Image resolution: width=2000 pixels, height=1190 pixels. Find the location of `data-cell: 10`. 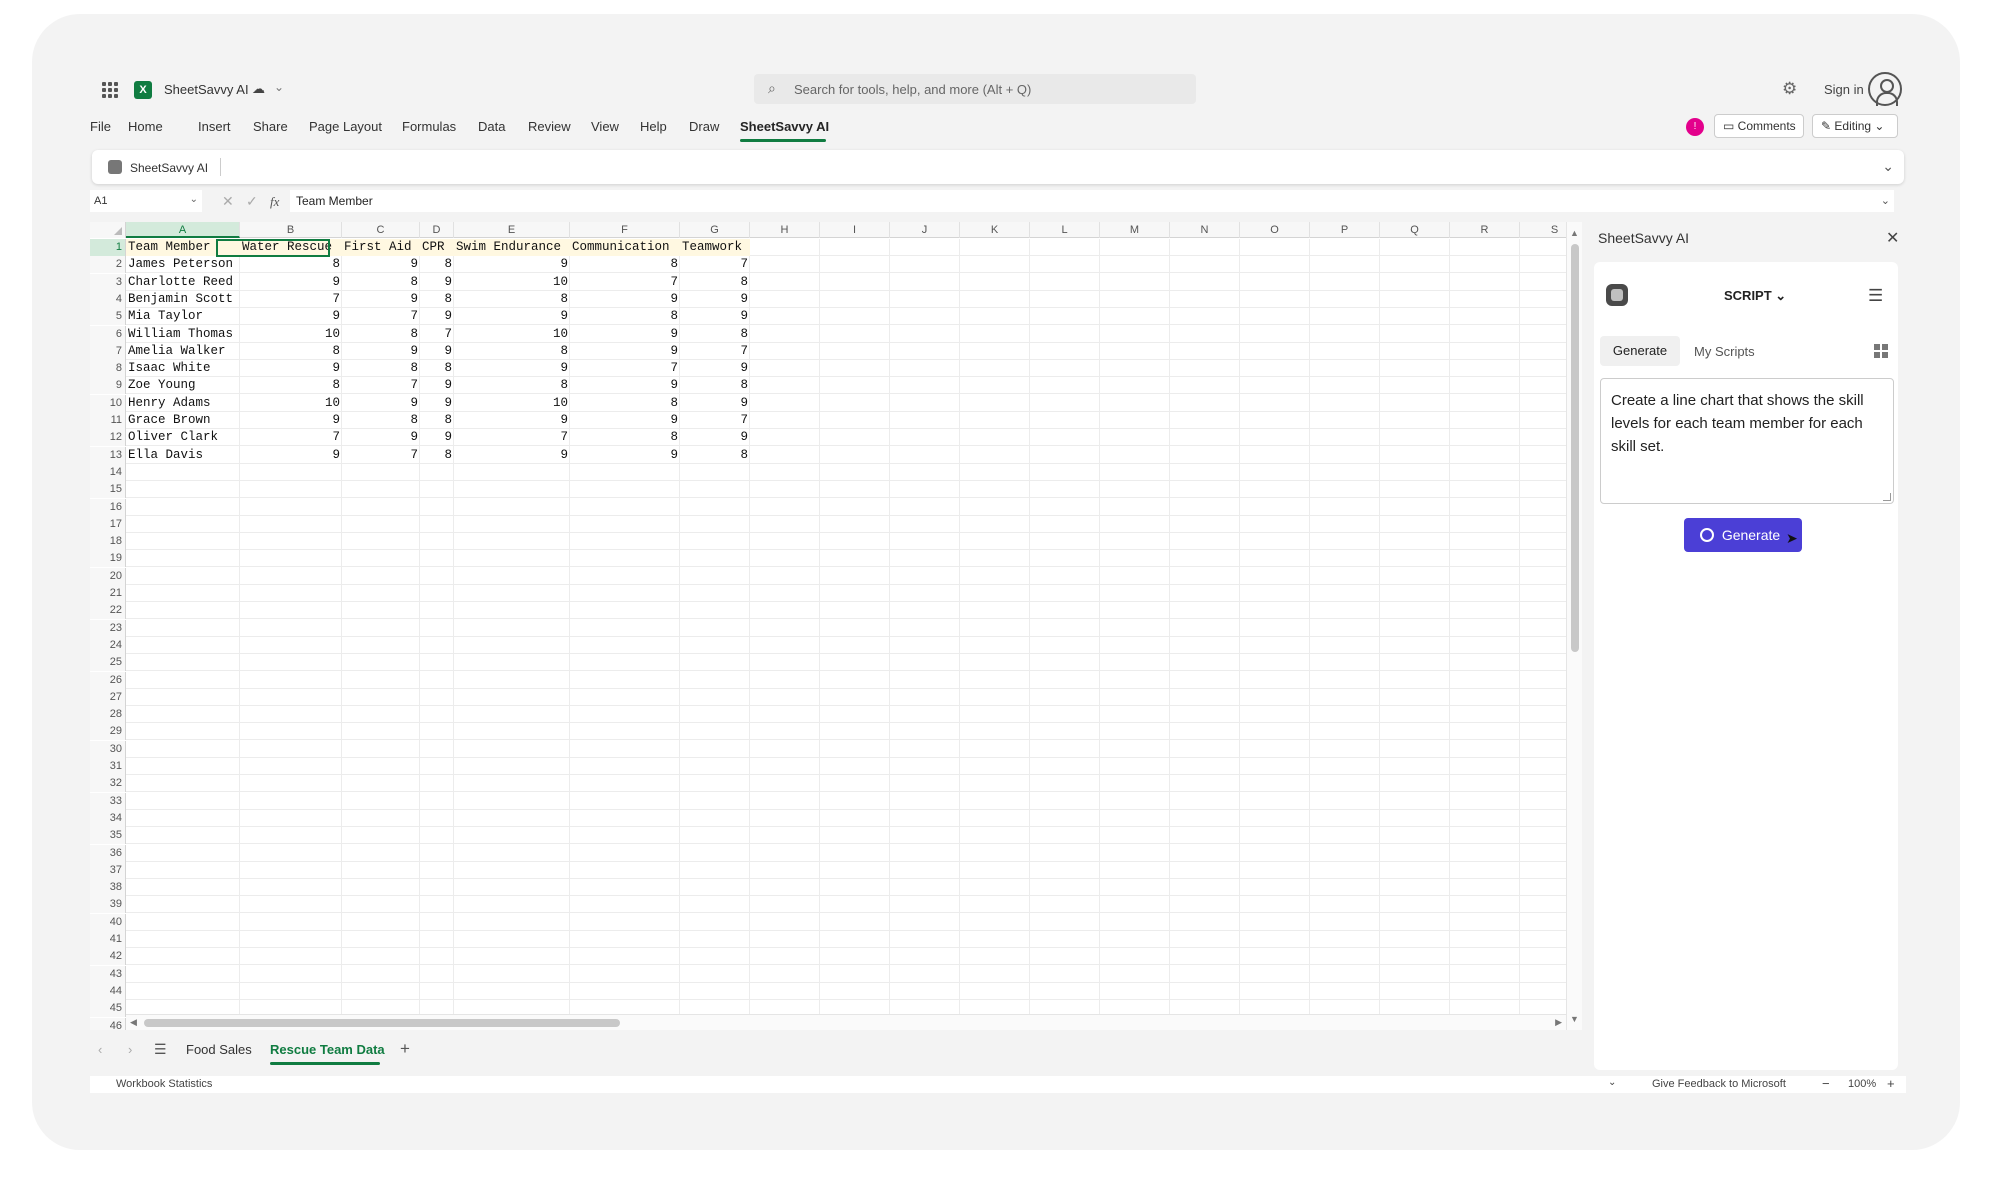

data-cell: 10 is located at coordinates (512, 282).